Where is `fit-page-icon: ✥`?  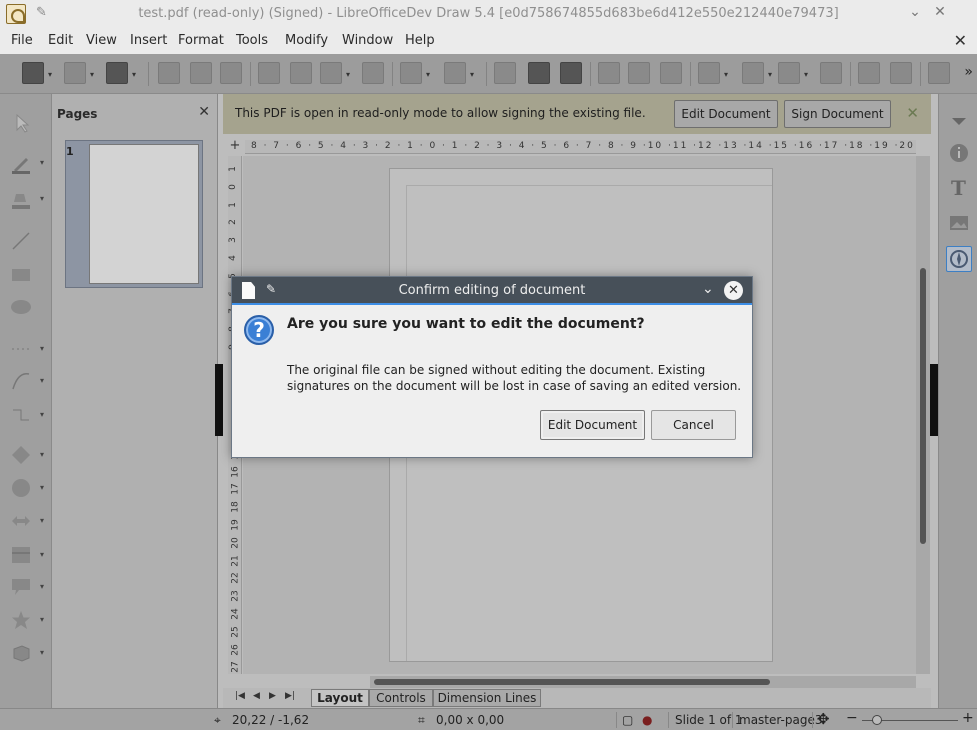 fit-page-icon: ✥ is located at coordinates (823, 719).